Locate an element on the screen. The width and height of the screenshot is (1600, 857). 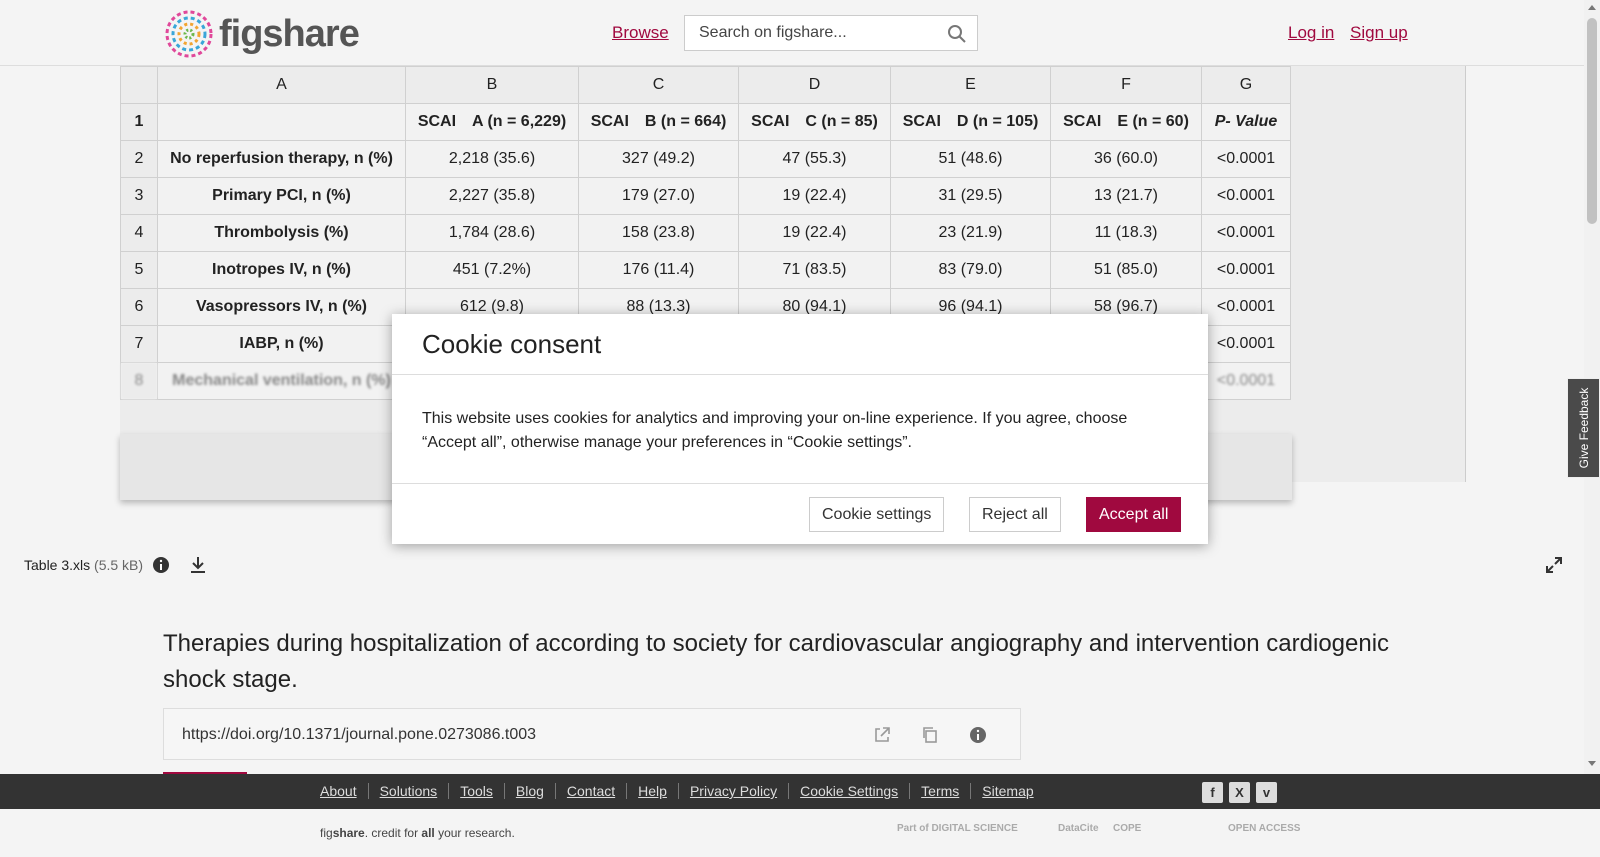
site-header: figshare Browse Log in Sign up is located at coordinates (792, 33).